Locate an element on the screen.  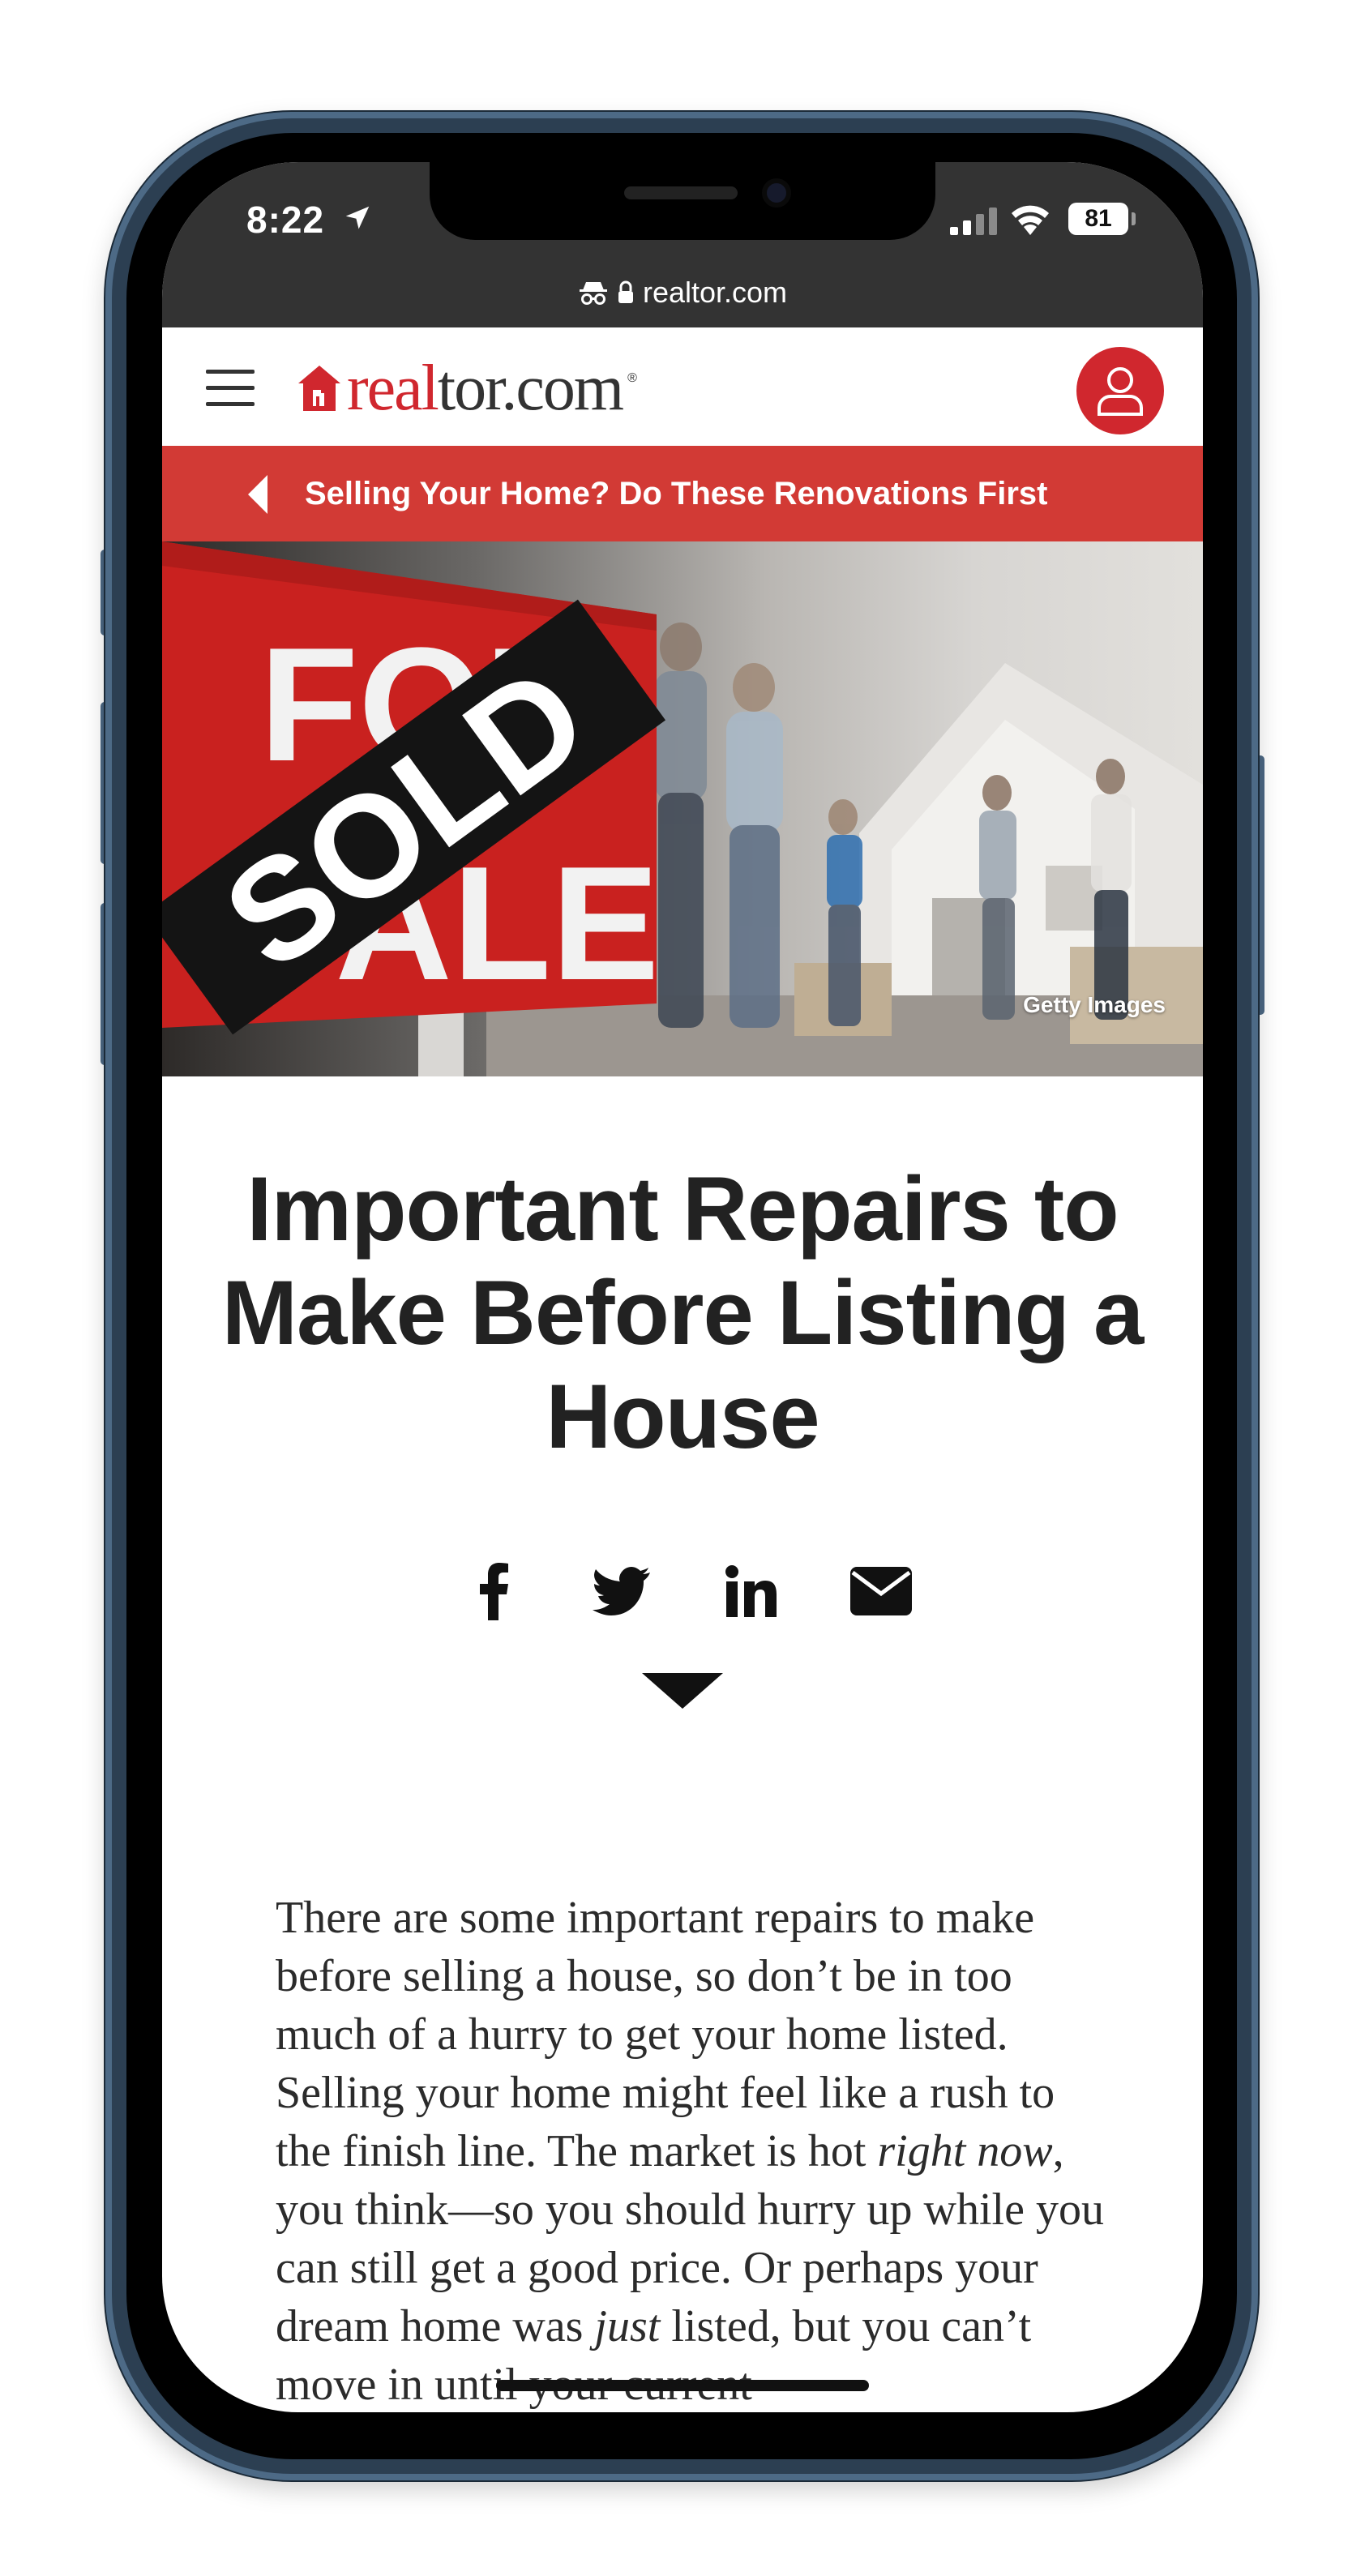
realtor-logo: realtor.com ® is located at coordinates (467, 388).